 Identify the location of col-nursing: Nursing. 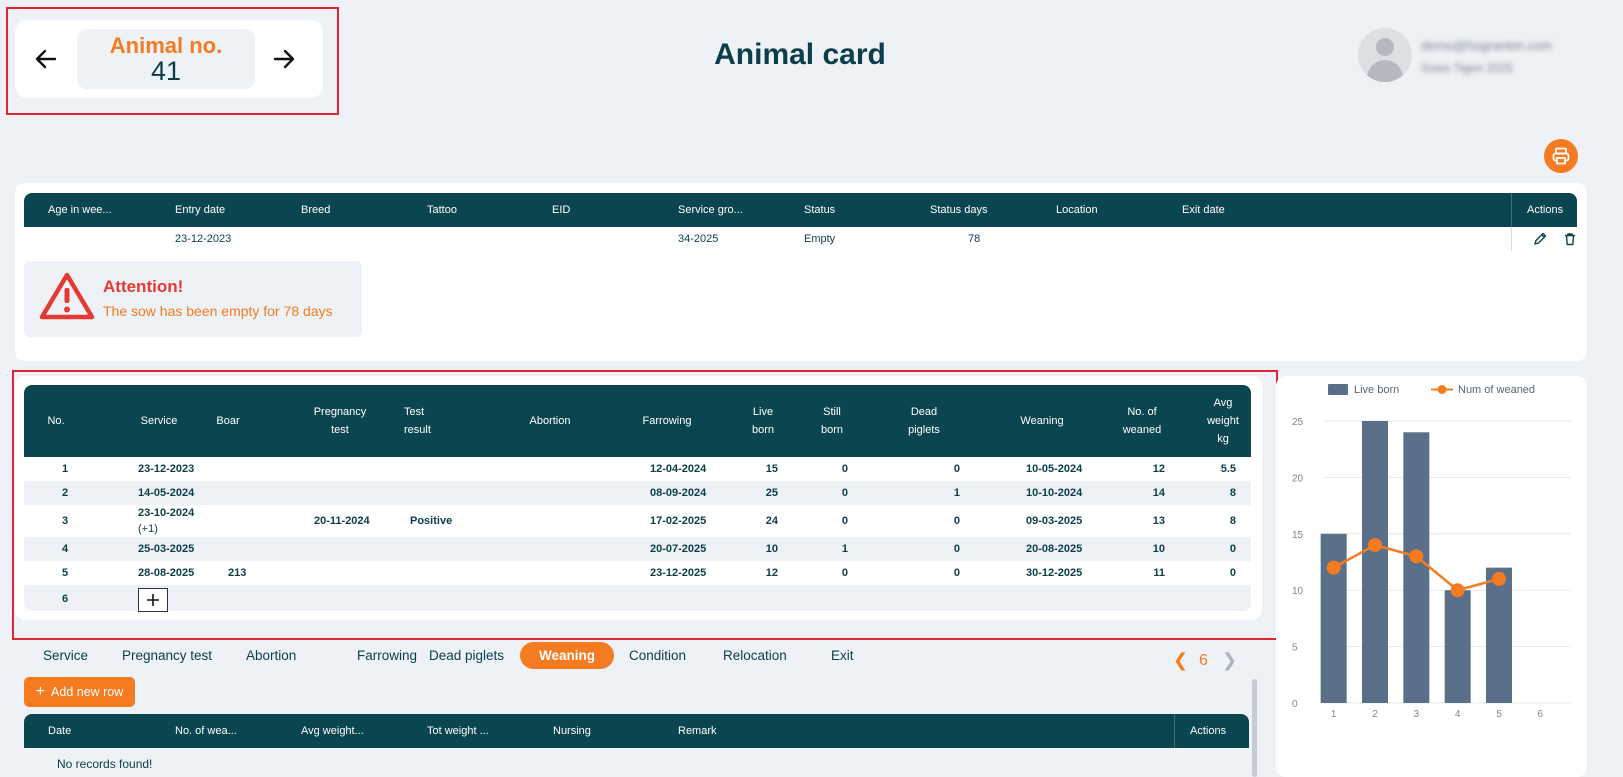
(572, 731).